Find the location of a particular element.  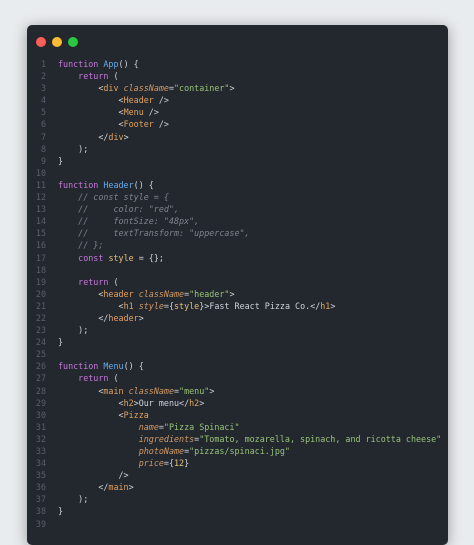

line-number: 20 is located at coordinates (40, 293).